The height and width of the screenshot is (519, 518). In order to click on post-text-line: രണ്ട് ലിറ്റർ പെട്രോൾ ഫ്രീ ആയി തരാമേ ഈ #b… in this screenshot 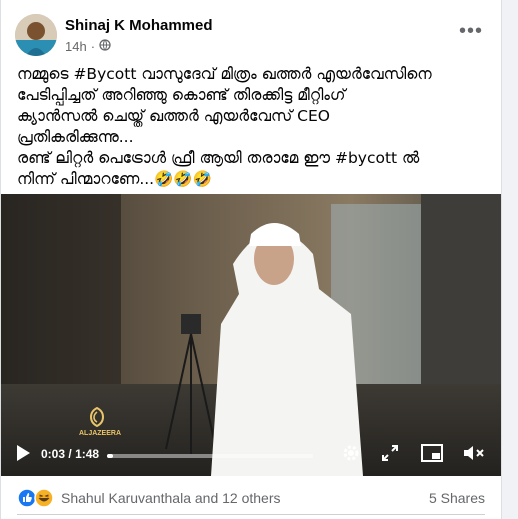, I will do `click(218, 158)`.